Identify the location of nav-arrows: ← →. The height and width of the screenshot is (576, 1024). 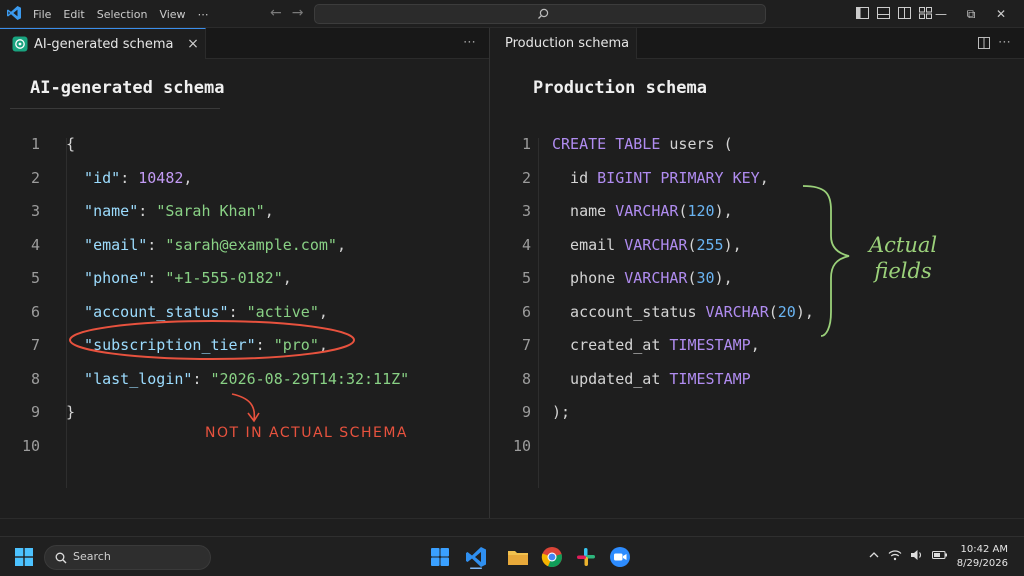
(291, 13).